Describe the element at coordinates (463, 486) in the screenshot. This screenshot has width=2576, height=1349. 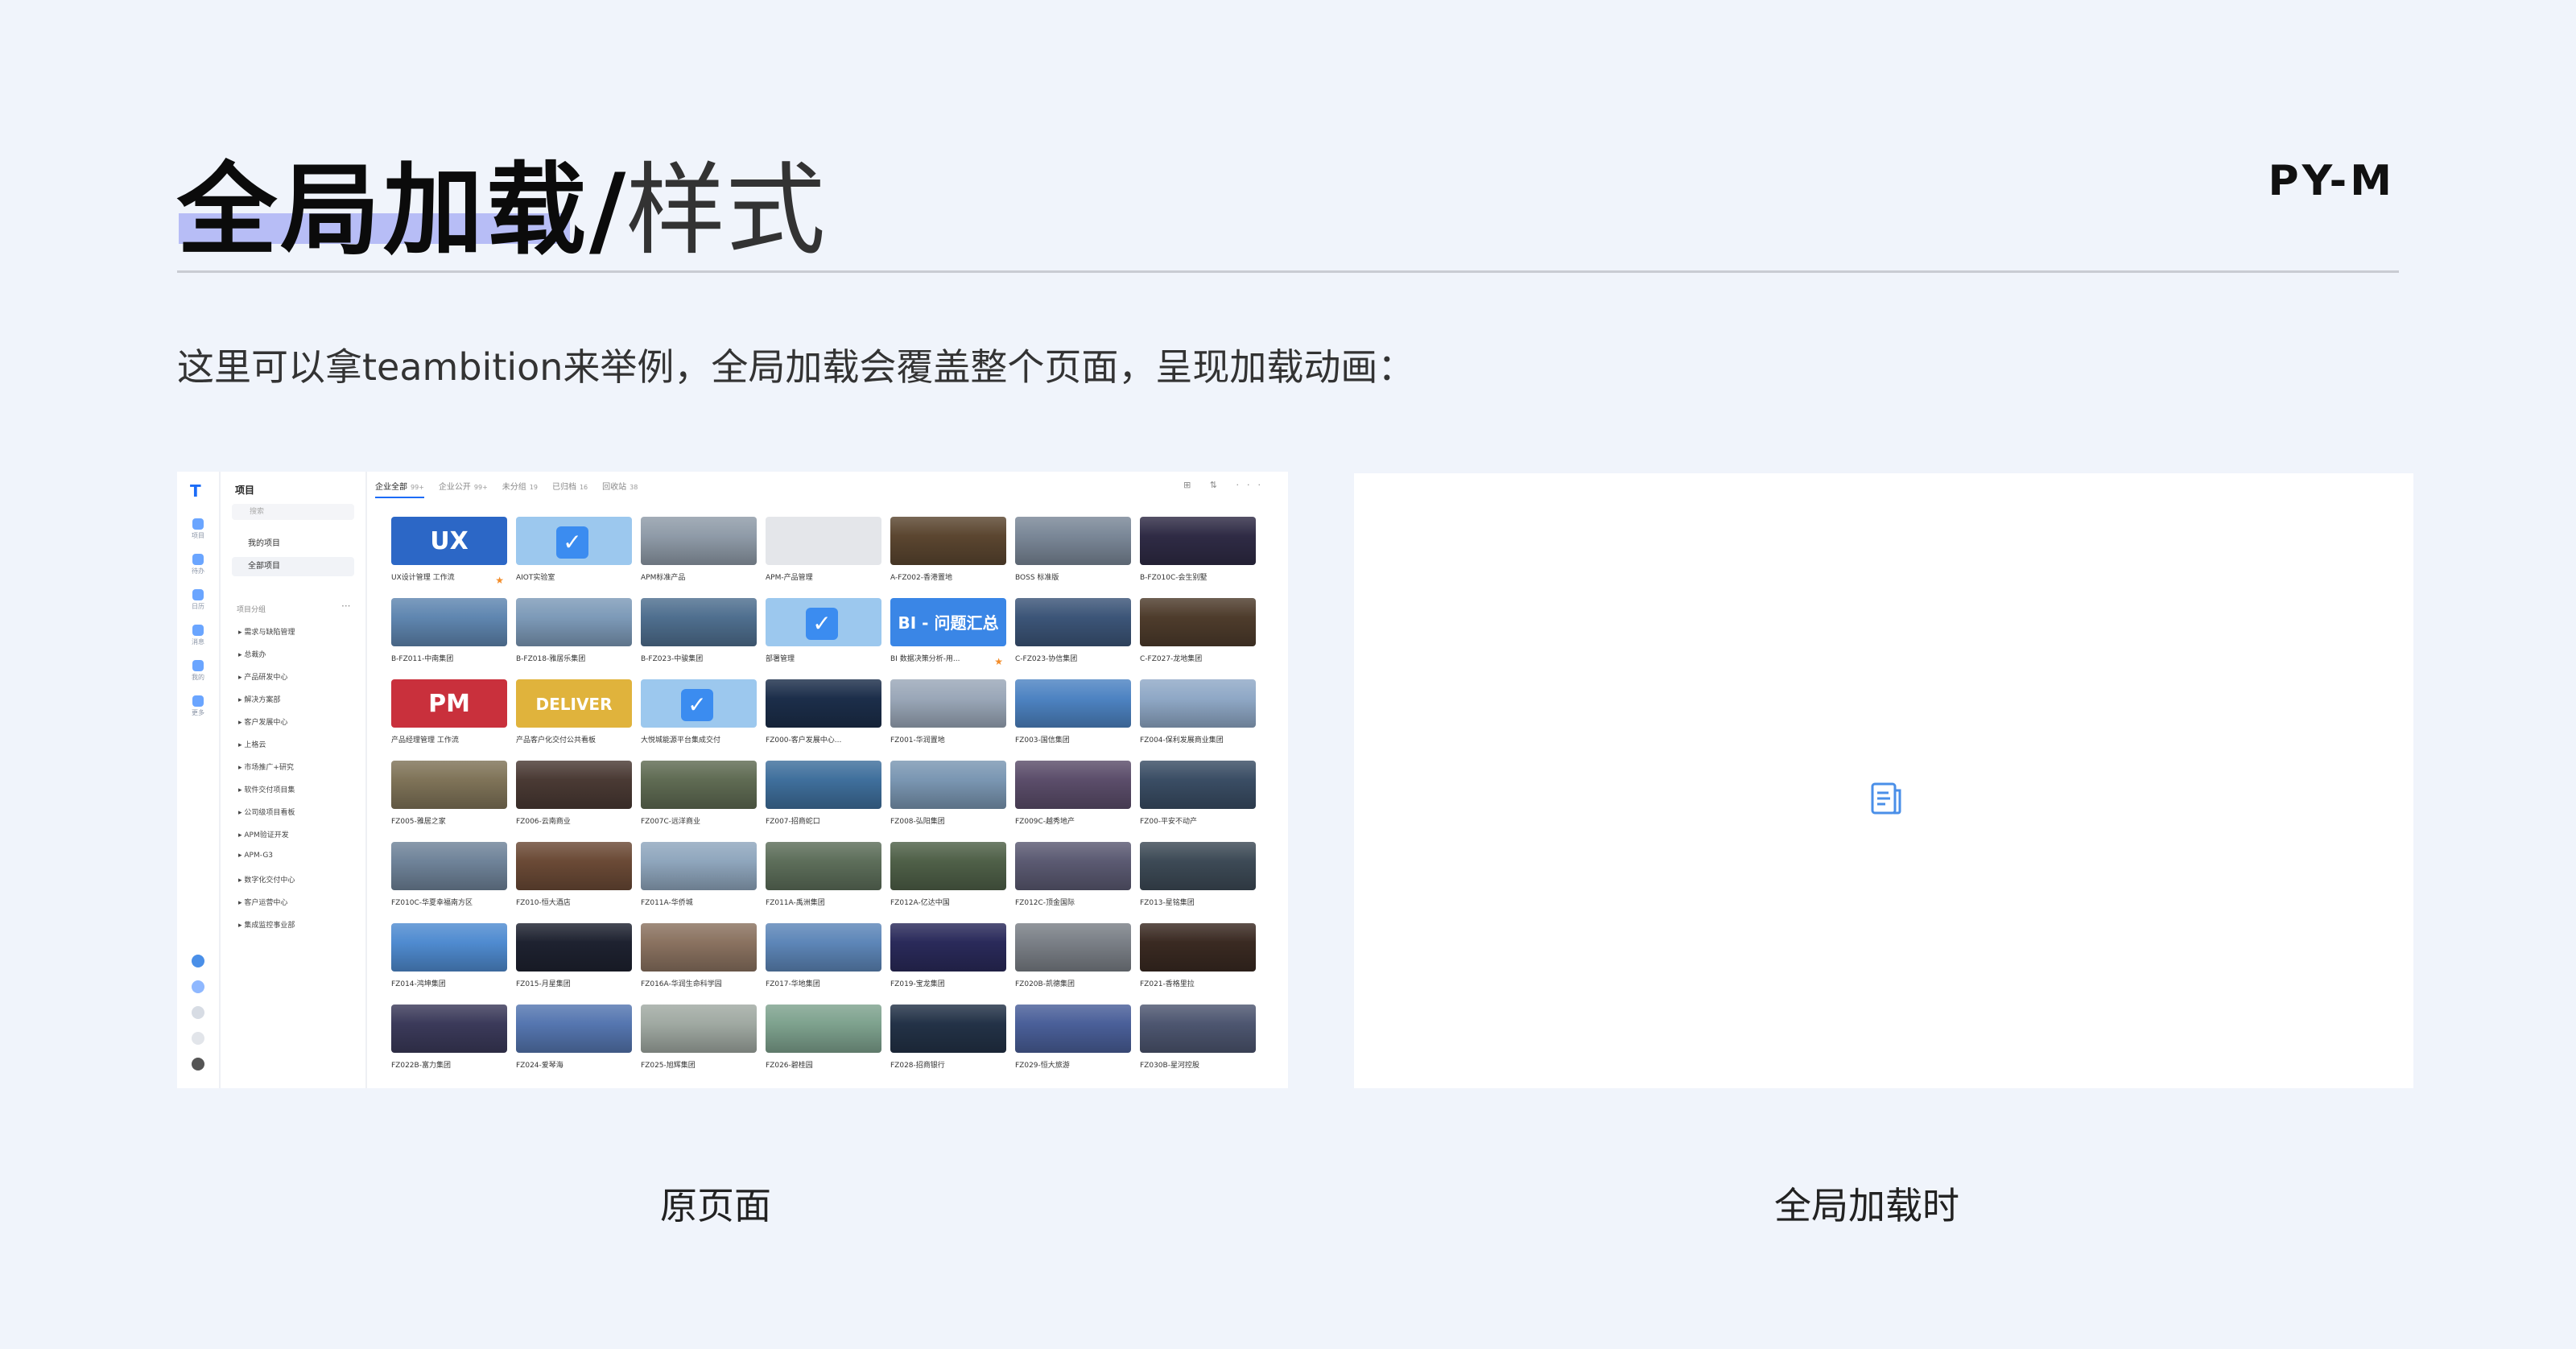
I see `tab-item: 企业公开 99+` at that location.